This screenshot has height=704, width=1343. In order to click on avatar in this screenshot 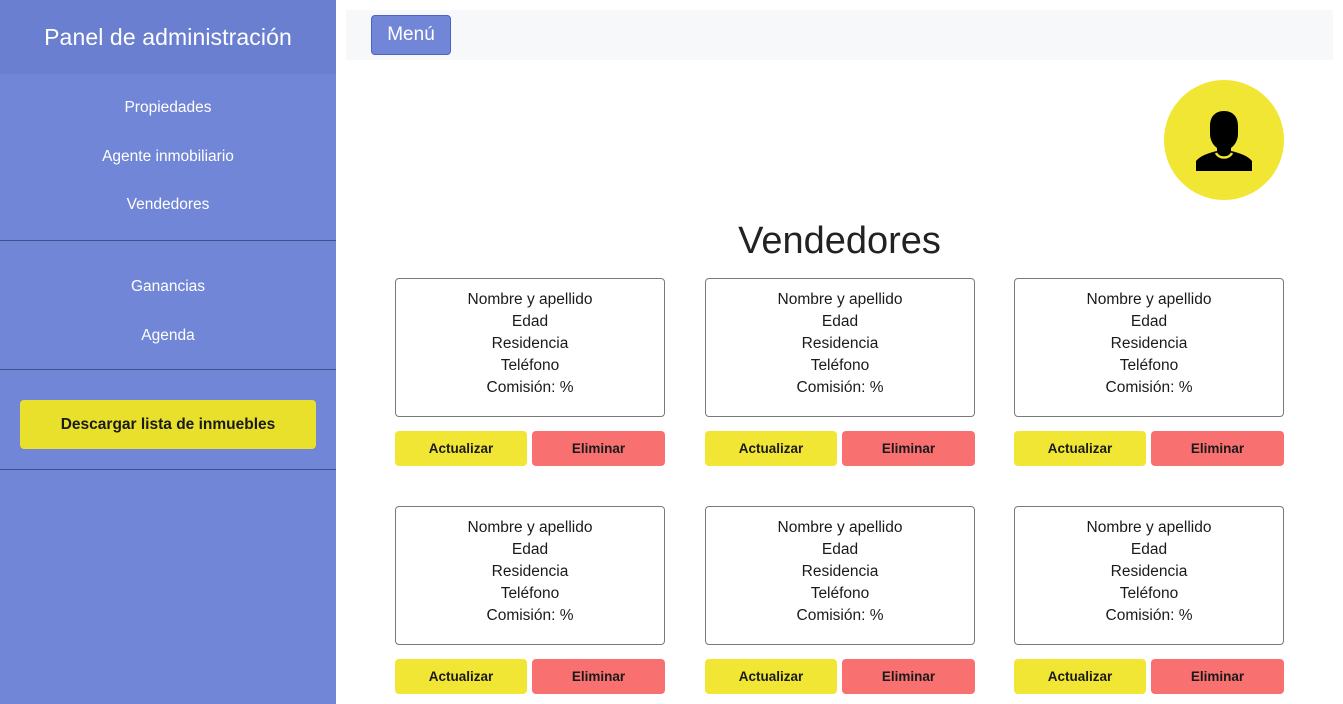, I will do `click(1224, 140)`.